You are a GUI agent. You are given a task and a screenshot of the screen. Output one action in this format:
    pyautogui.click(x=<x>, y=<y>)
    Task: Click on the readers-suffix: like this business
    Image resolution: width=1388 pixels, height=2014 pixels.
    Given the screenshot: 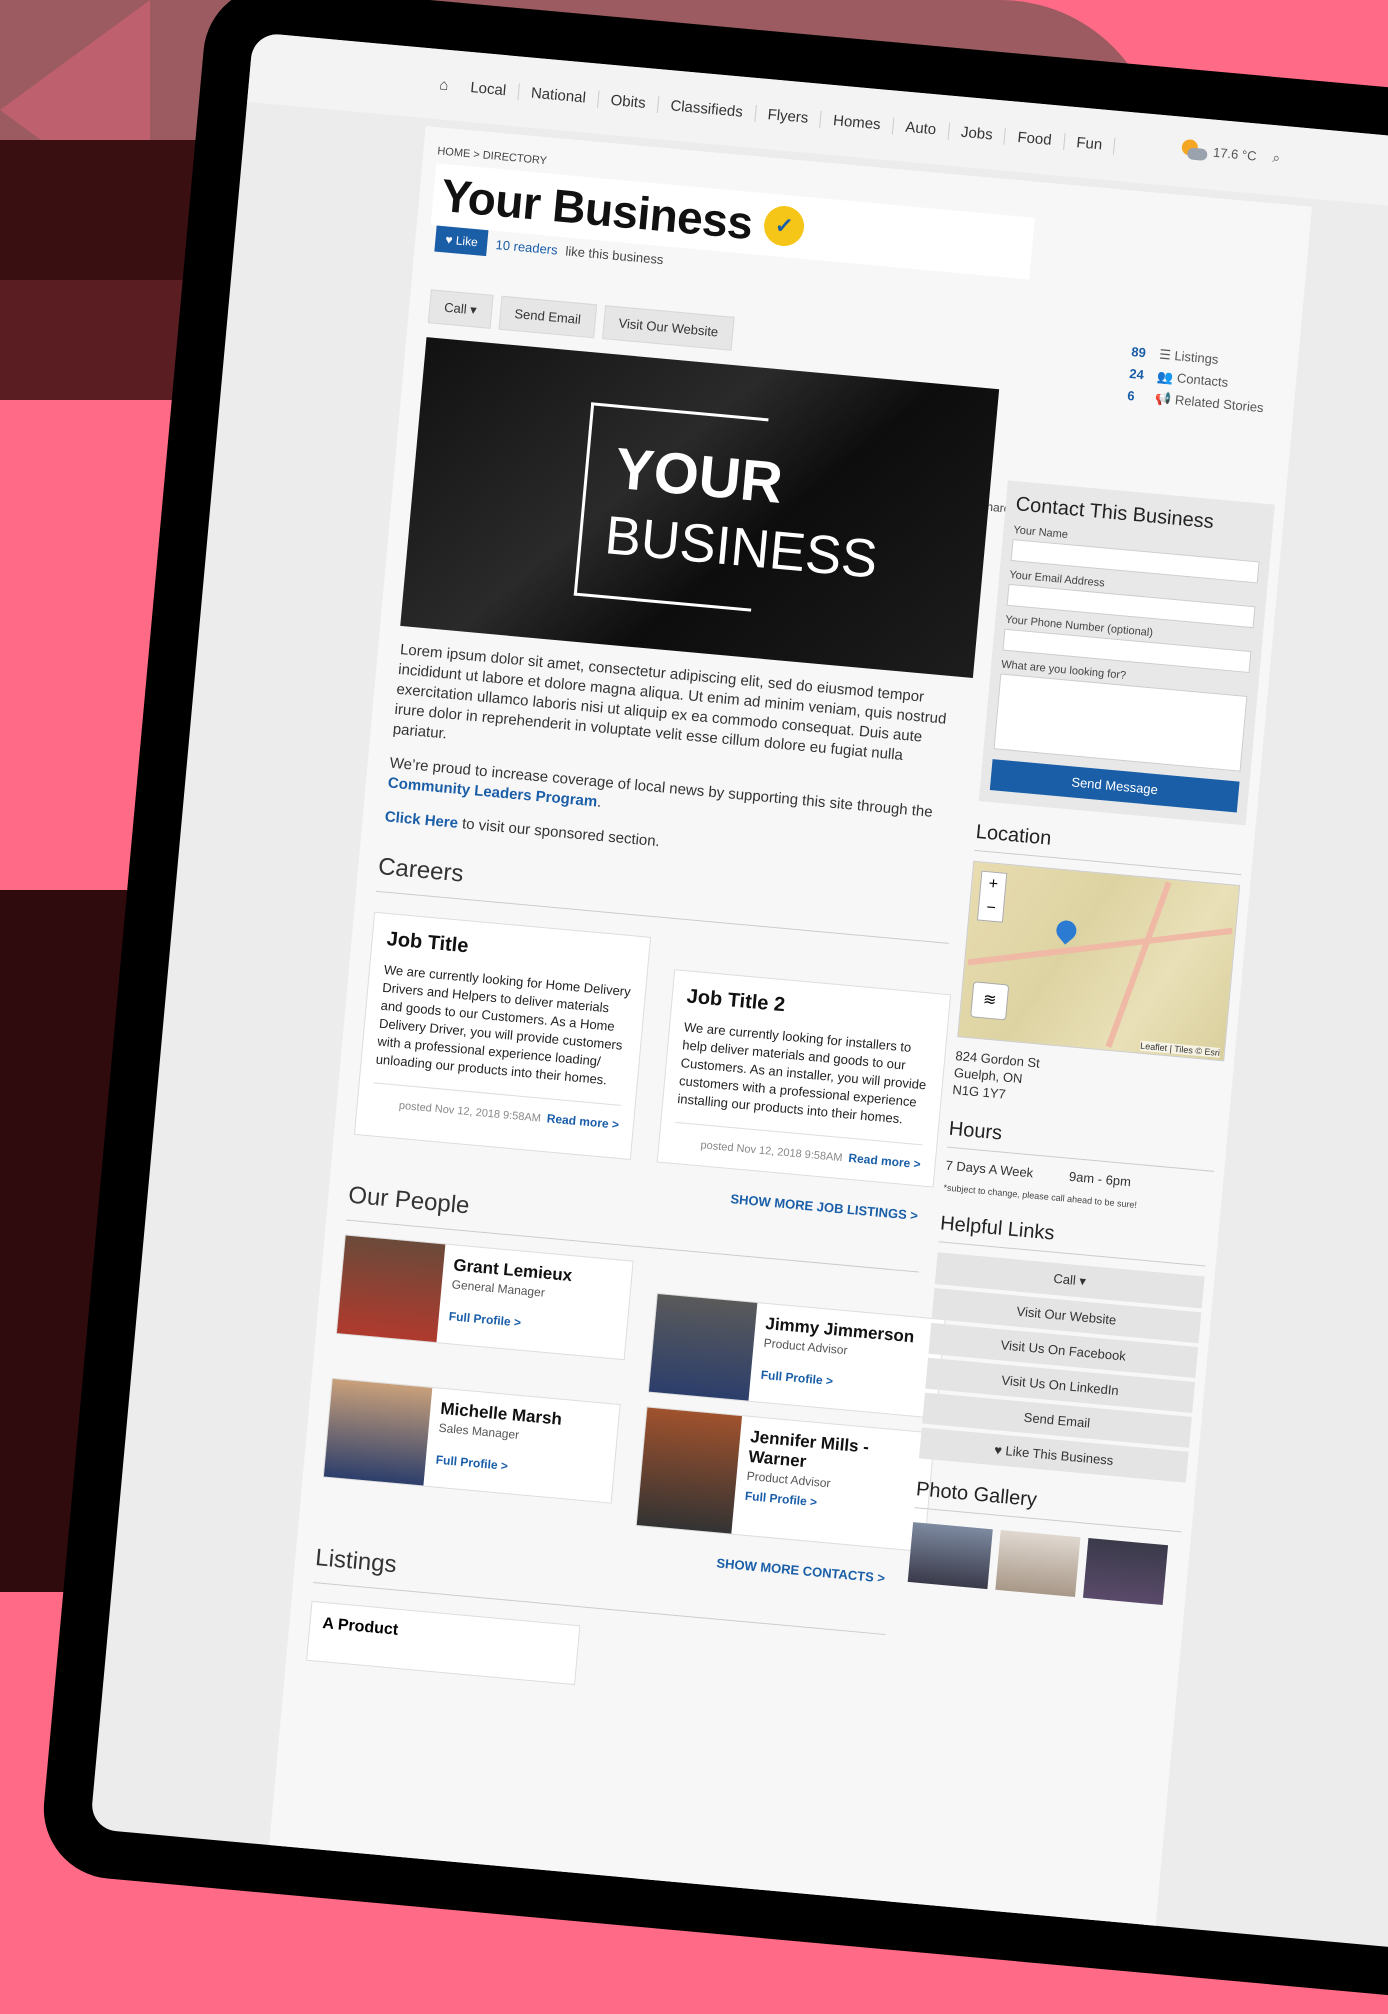 What is the action you would take?
    pyautogui.click(x=614, y=254)
    